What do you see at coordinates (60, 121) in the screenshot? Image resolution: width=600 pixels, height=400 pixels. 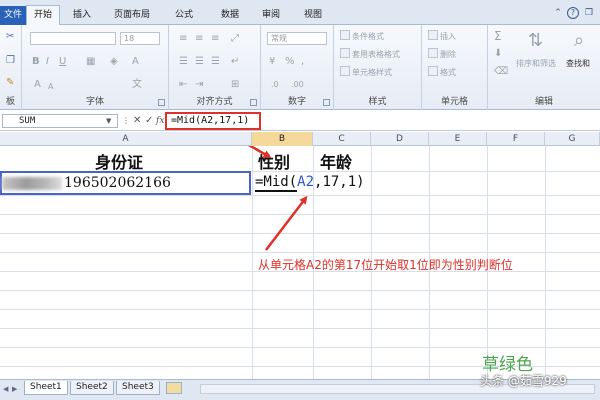 I see `name-box: SUM` at bounding box center [60, 121].